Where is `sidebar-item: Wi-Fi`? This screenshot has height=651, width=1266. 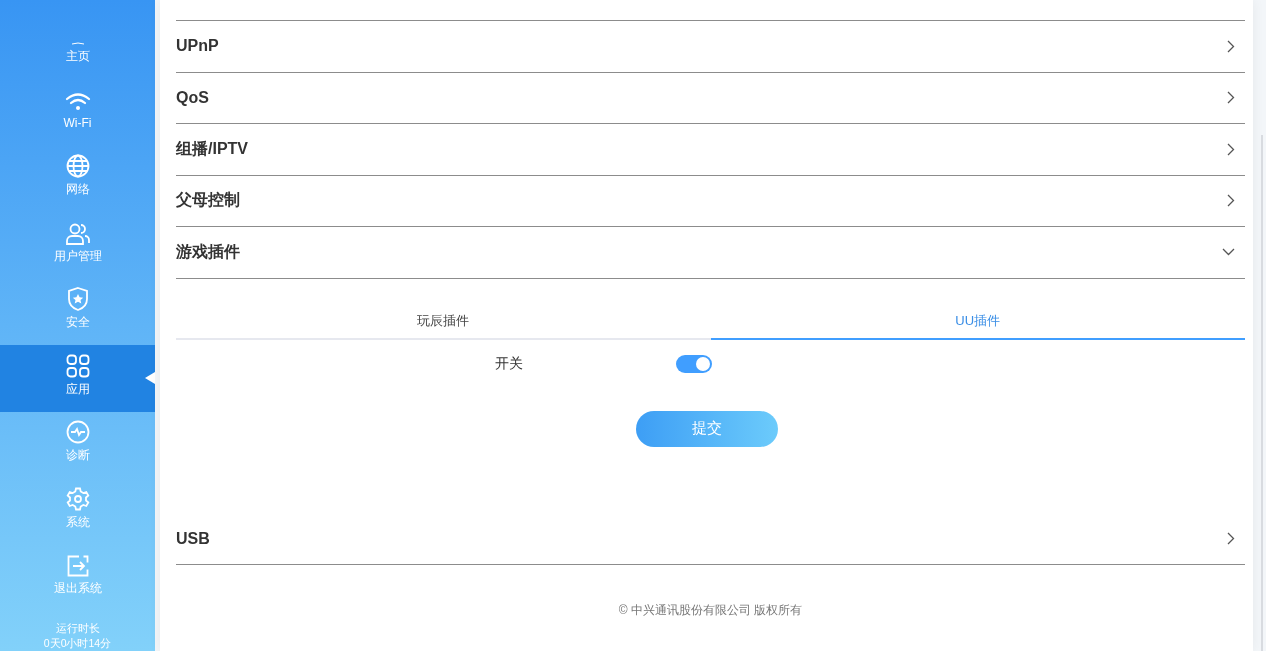
sidebar-item: Wi-Fi is located at coordinates (77, 112).